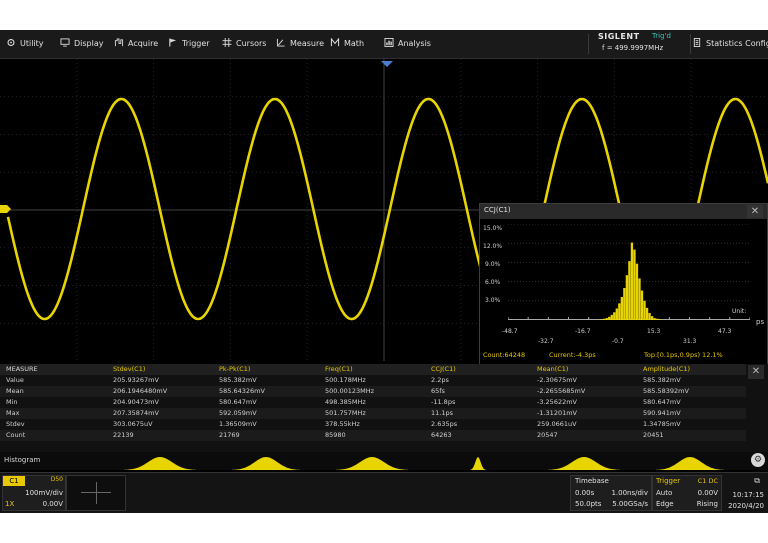  What do you see at coordinates (666, 369) in the screenshot?
I see `column-header: Amplitude(C1)` at bounding box center [666, 369].